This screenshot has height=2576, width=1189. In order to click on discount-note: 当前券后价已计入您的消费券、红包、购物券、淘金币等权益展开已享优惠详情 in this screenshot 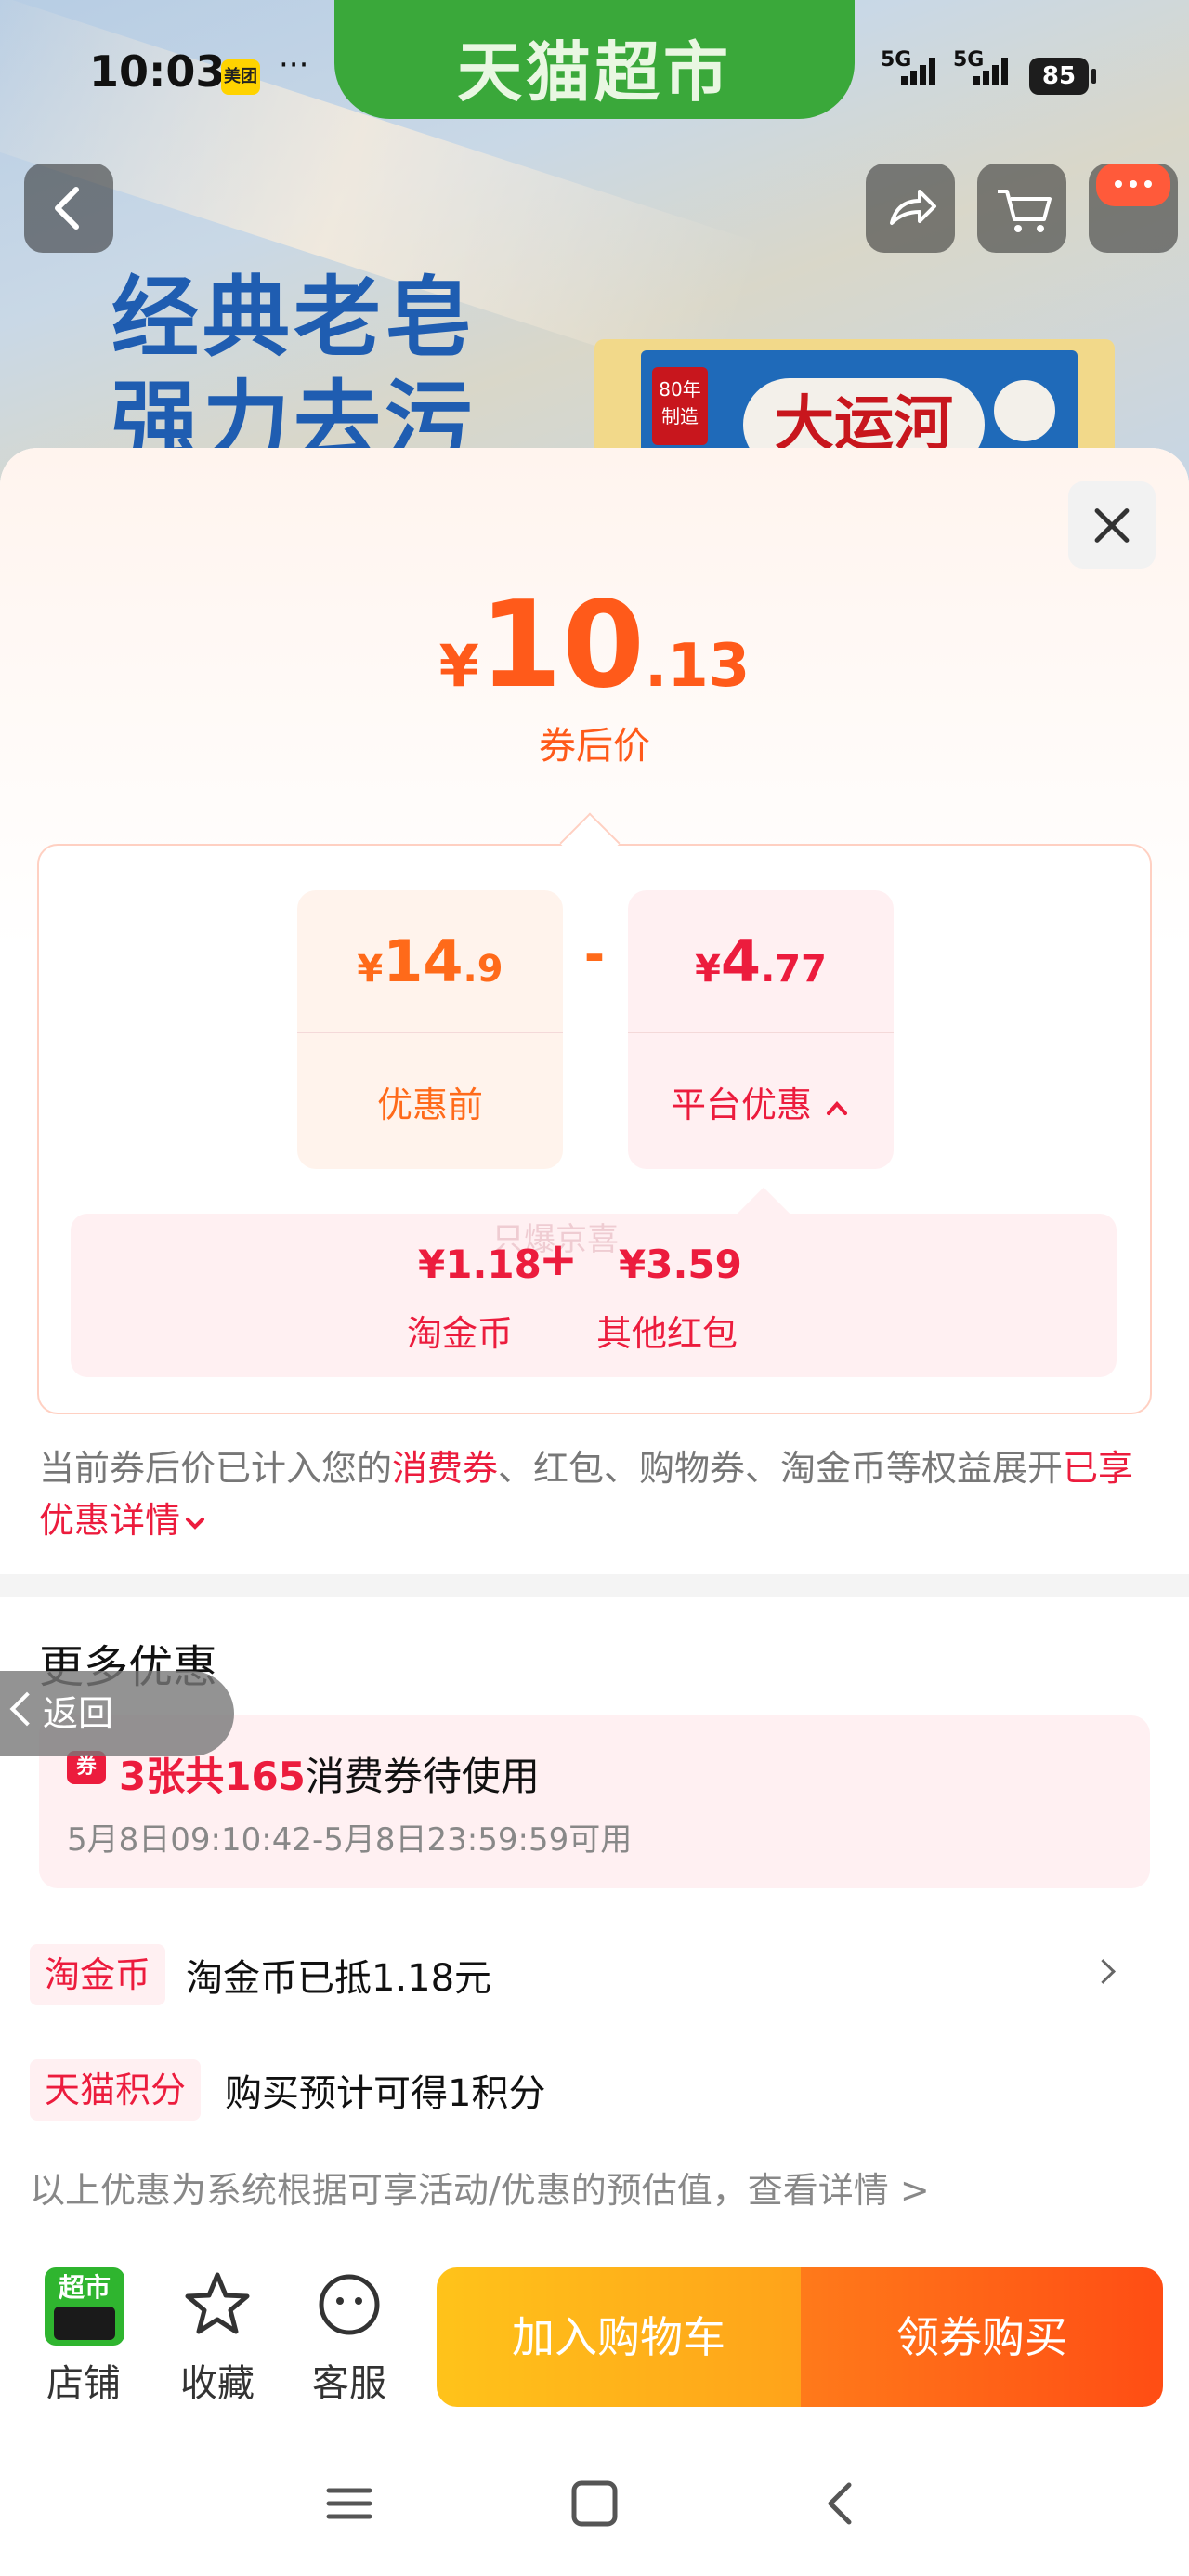, I will do `click(596, 1494)`.